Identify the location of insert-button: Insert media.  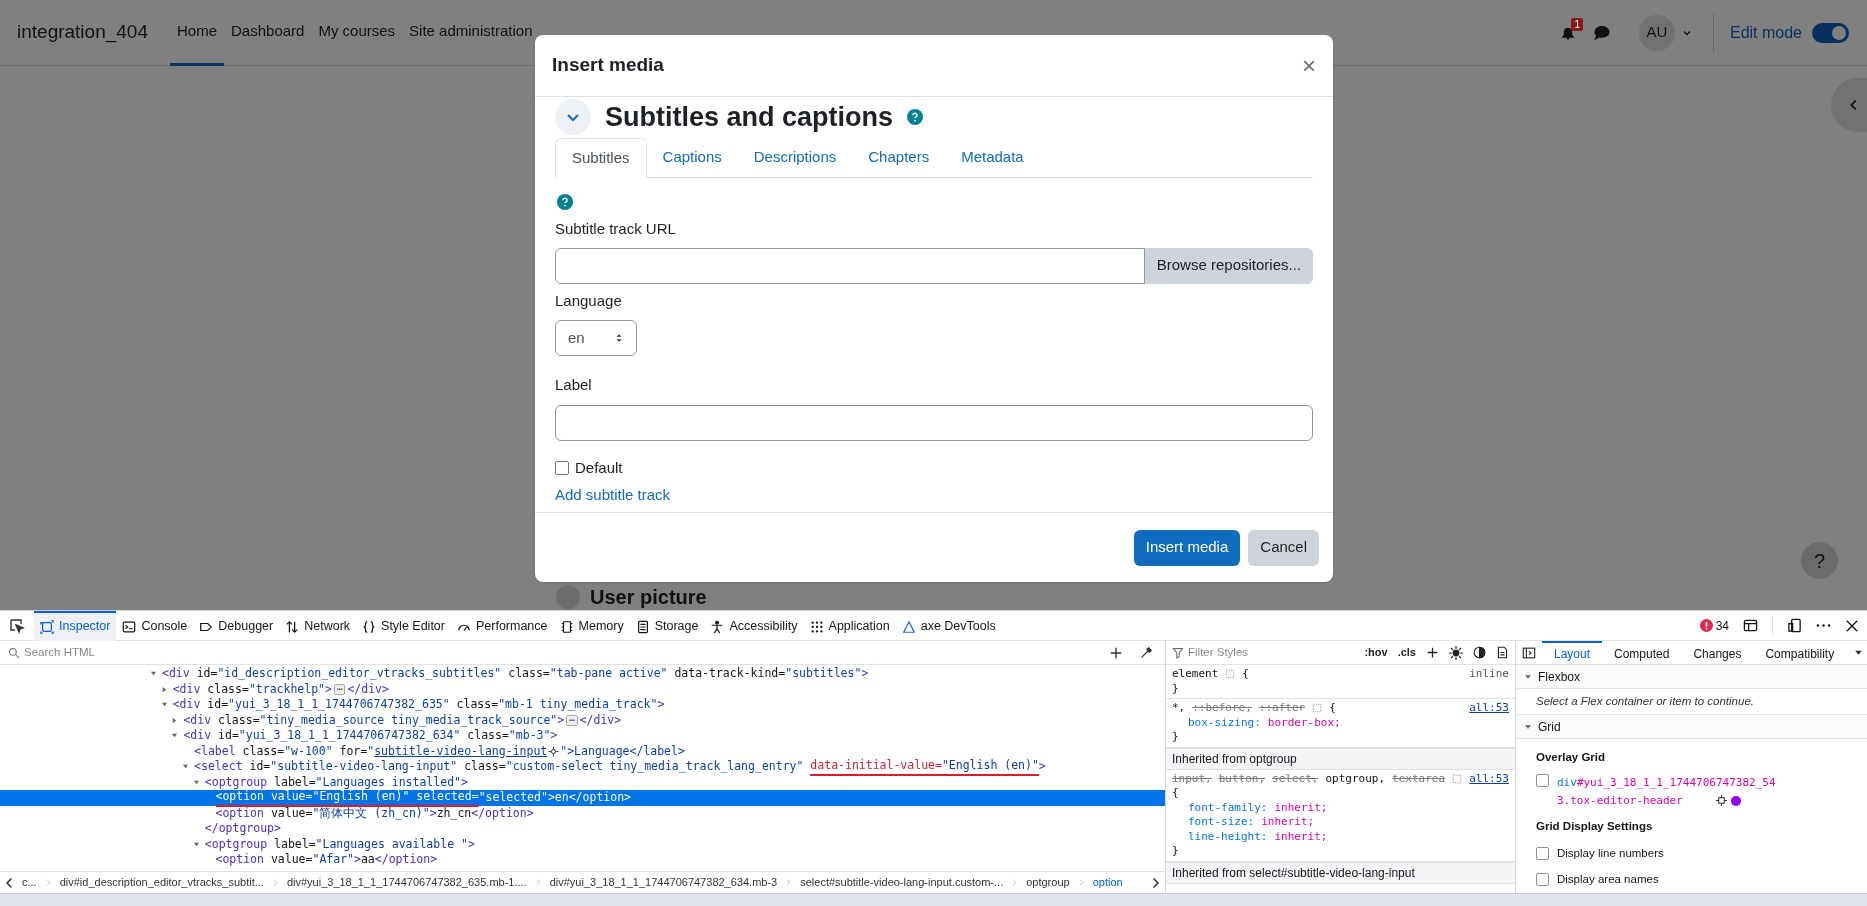
(1187, 547).